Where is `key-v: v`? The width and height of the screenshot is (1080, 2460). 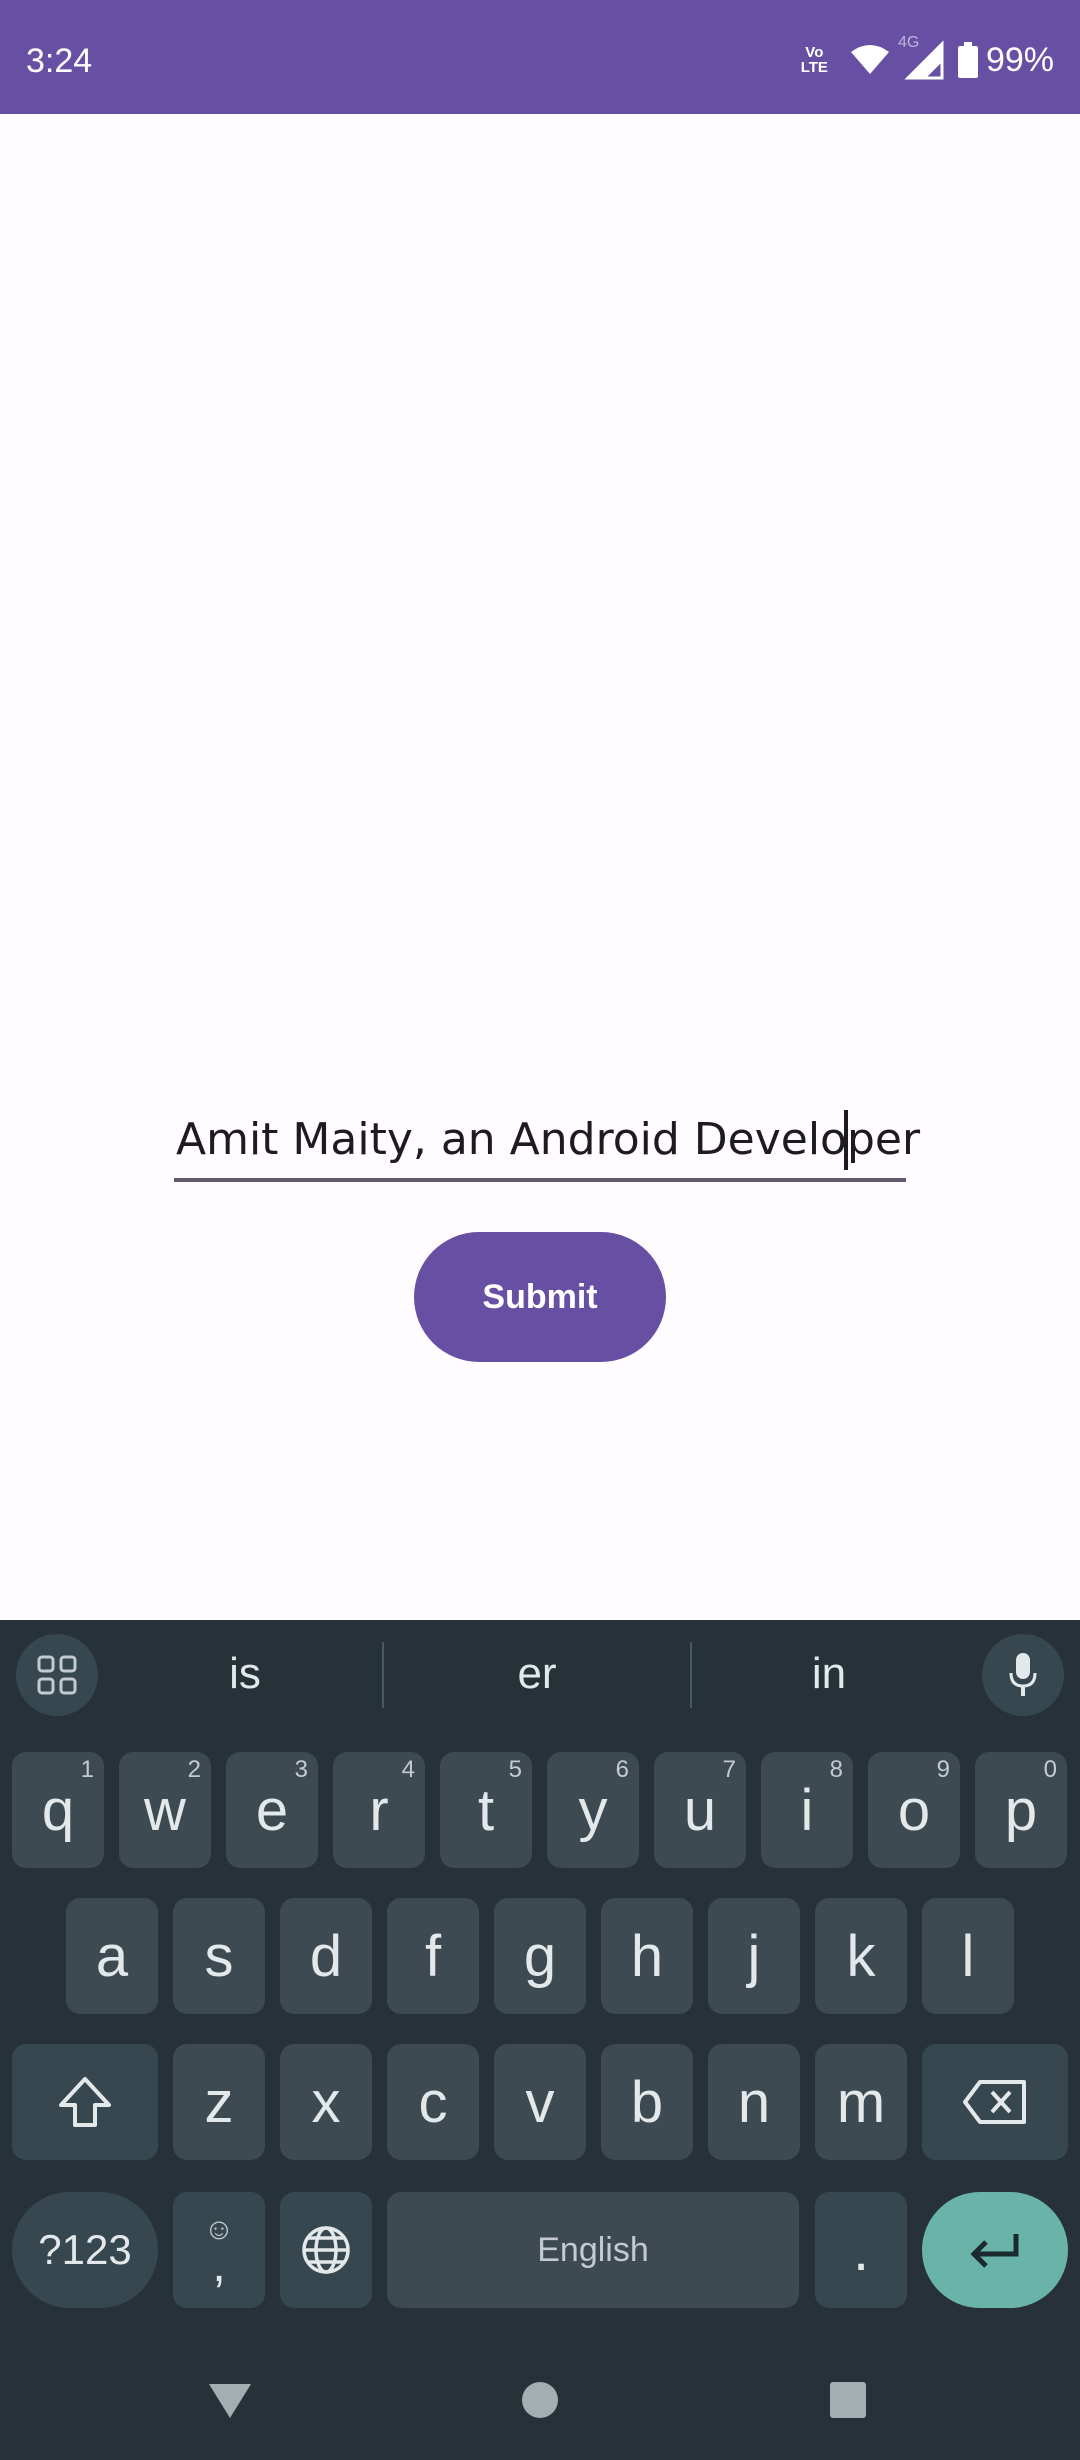 key-v: v is located at coordinates (540, 2102).